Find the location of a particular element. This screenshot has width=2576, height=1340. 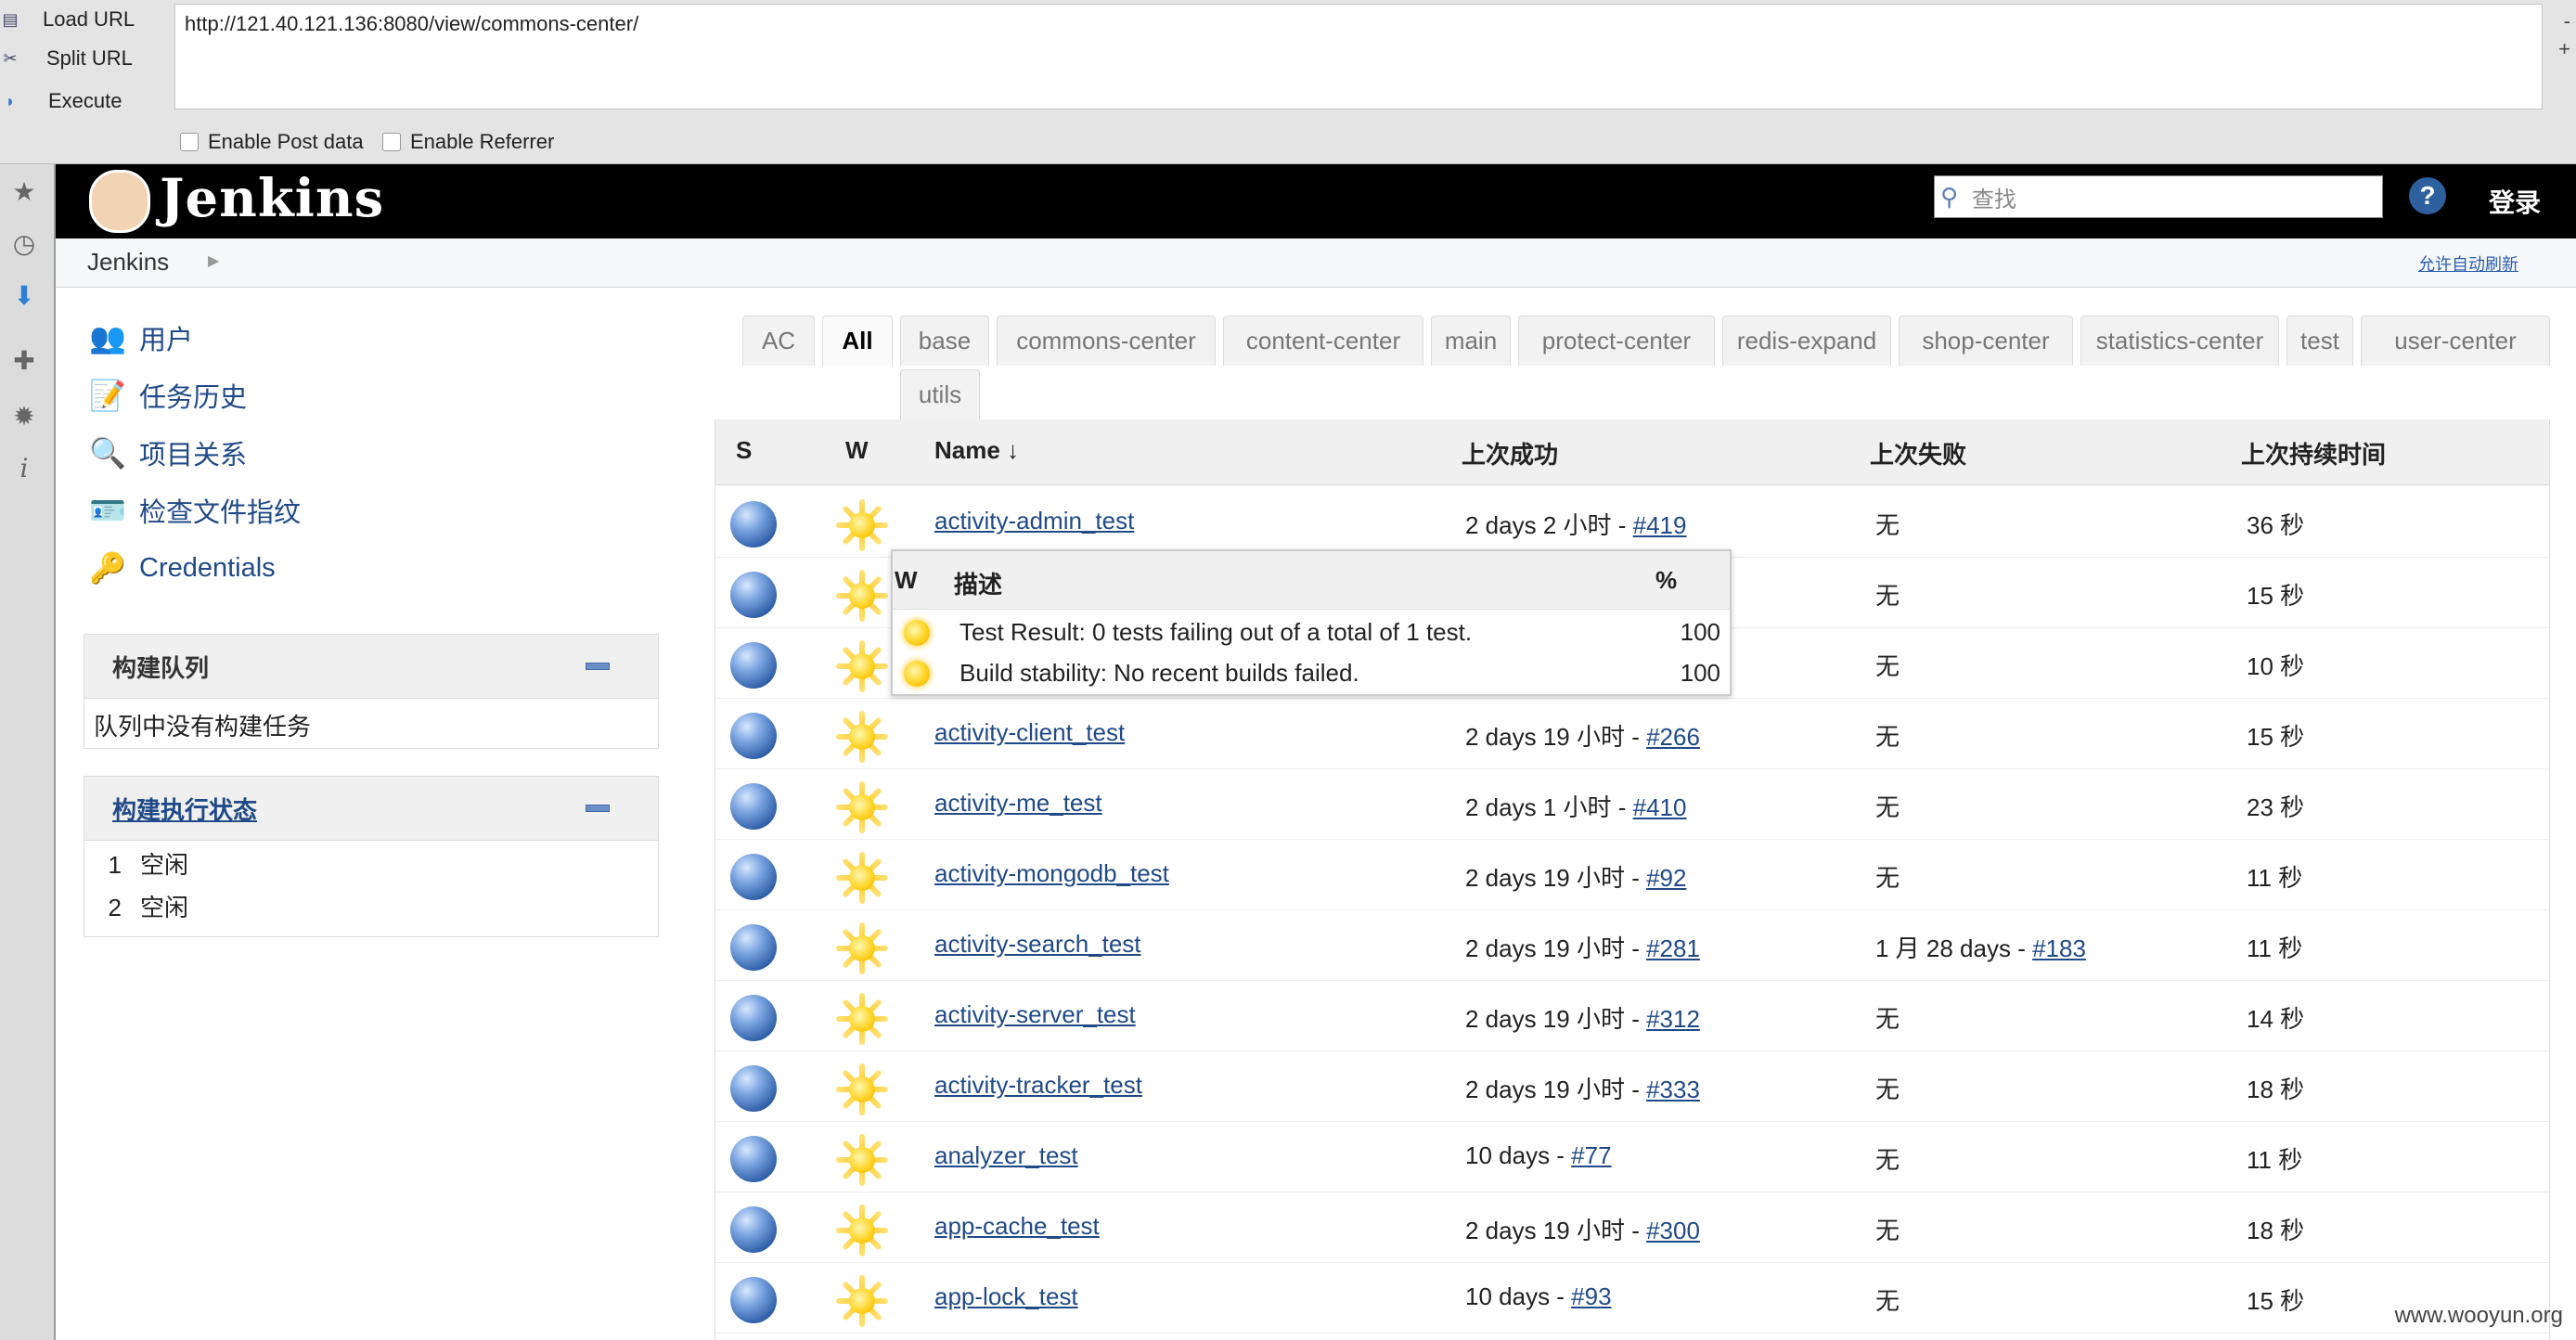

task-project-relationship: 🔍 项目关系 is located at coordinates (168, 452).